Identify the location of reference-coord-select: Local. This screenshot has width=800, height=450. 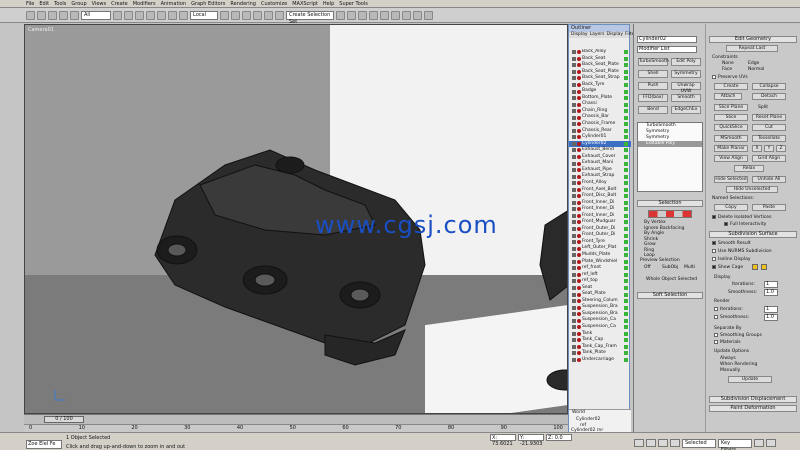
(204, 15).